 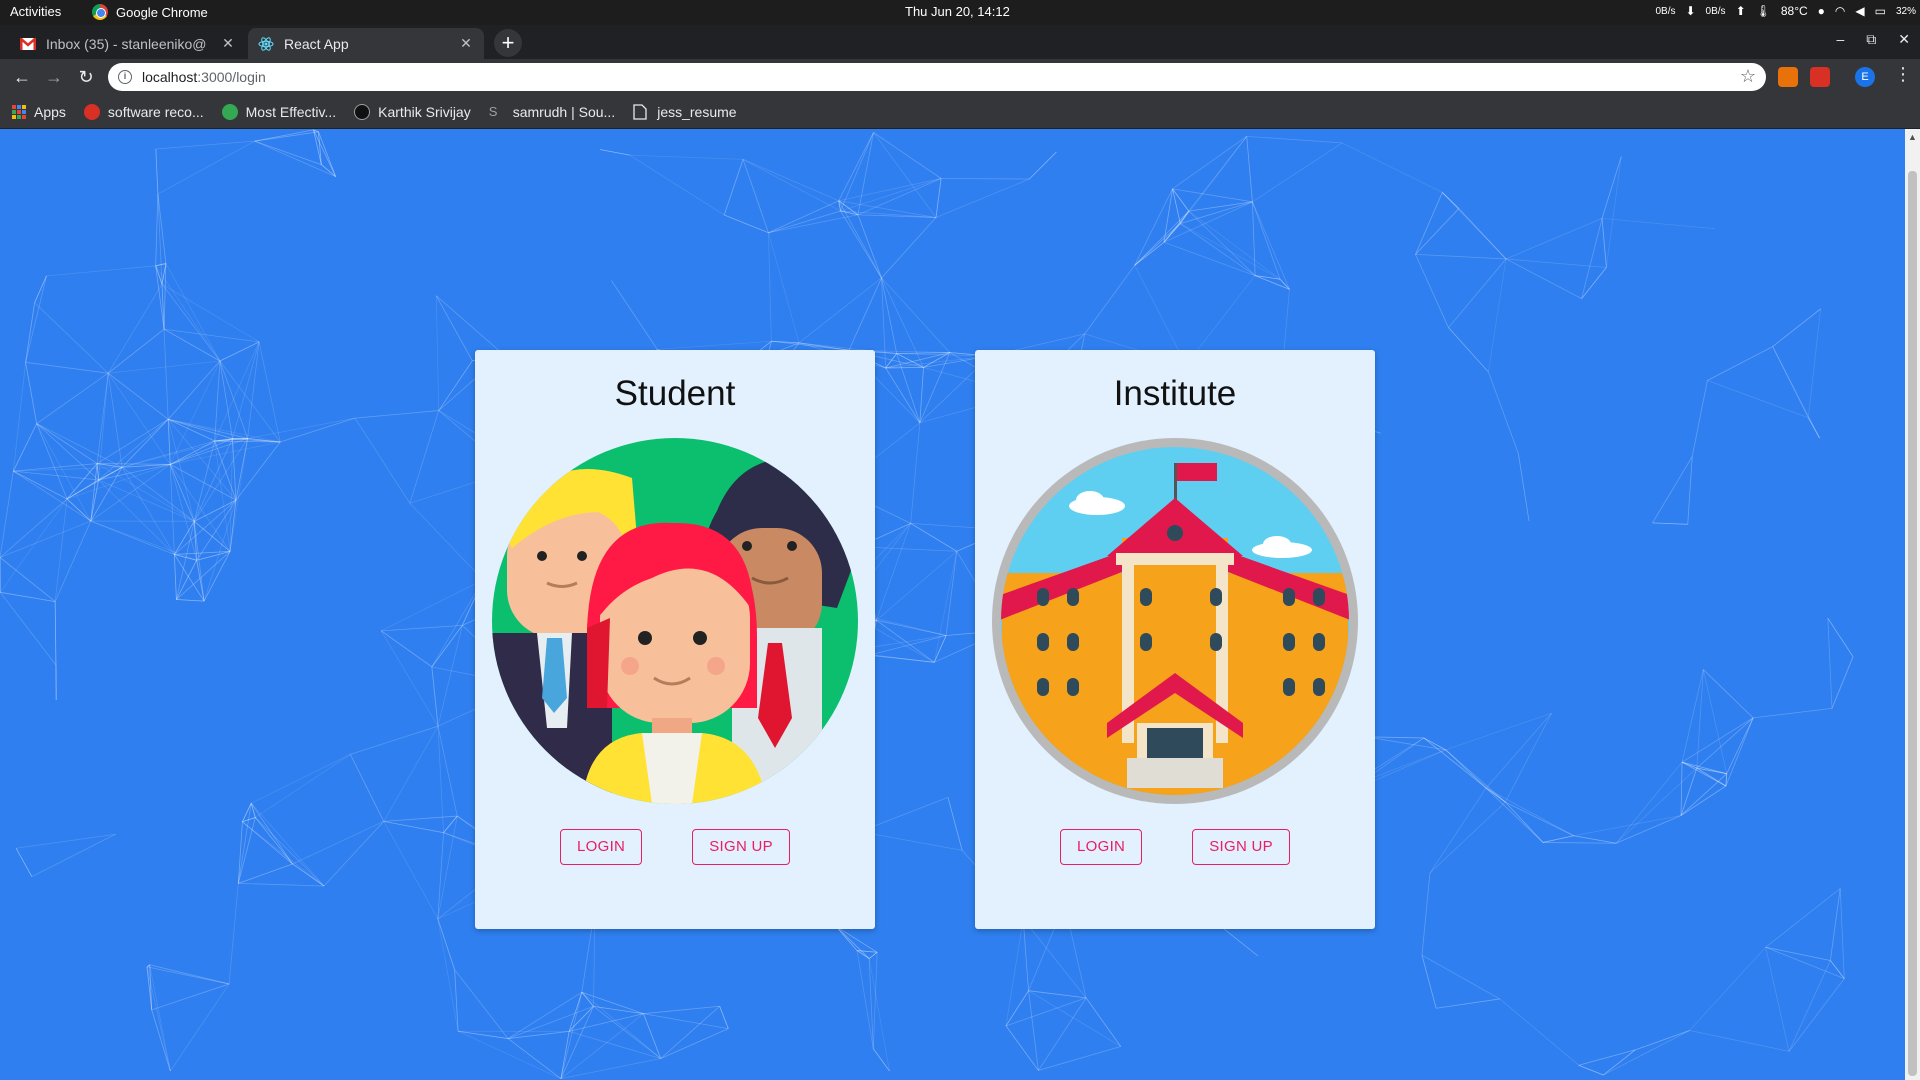 I want to click on clock: Thu Jun 20, 14:12, so click(x=957, y=11).